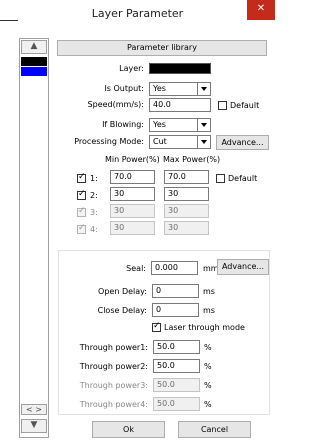 This screenshot has height=444, width=320. I want to click on open-delay-input: 0, so click(175, 291).